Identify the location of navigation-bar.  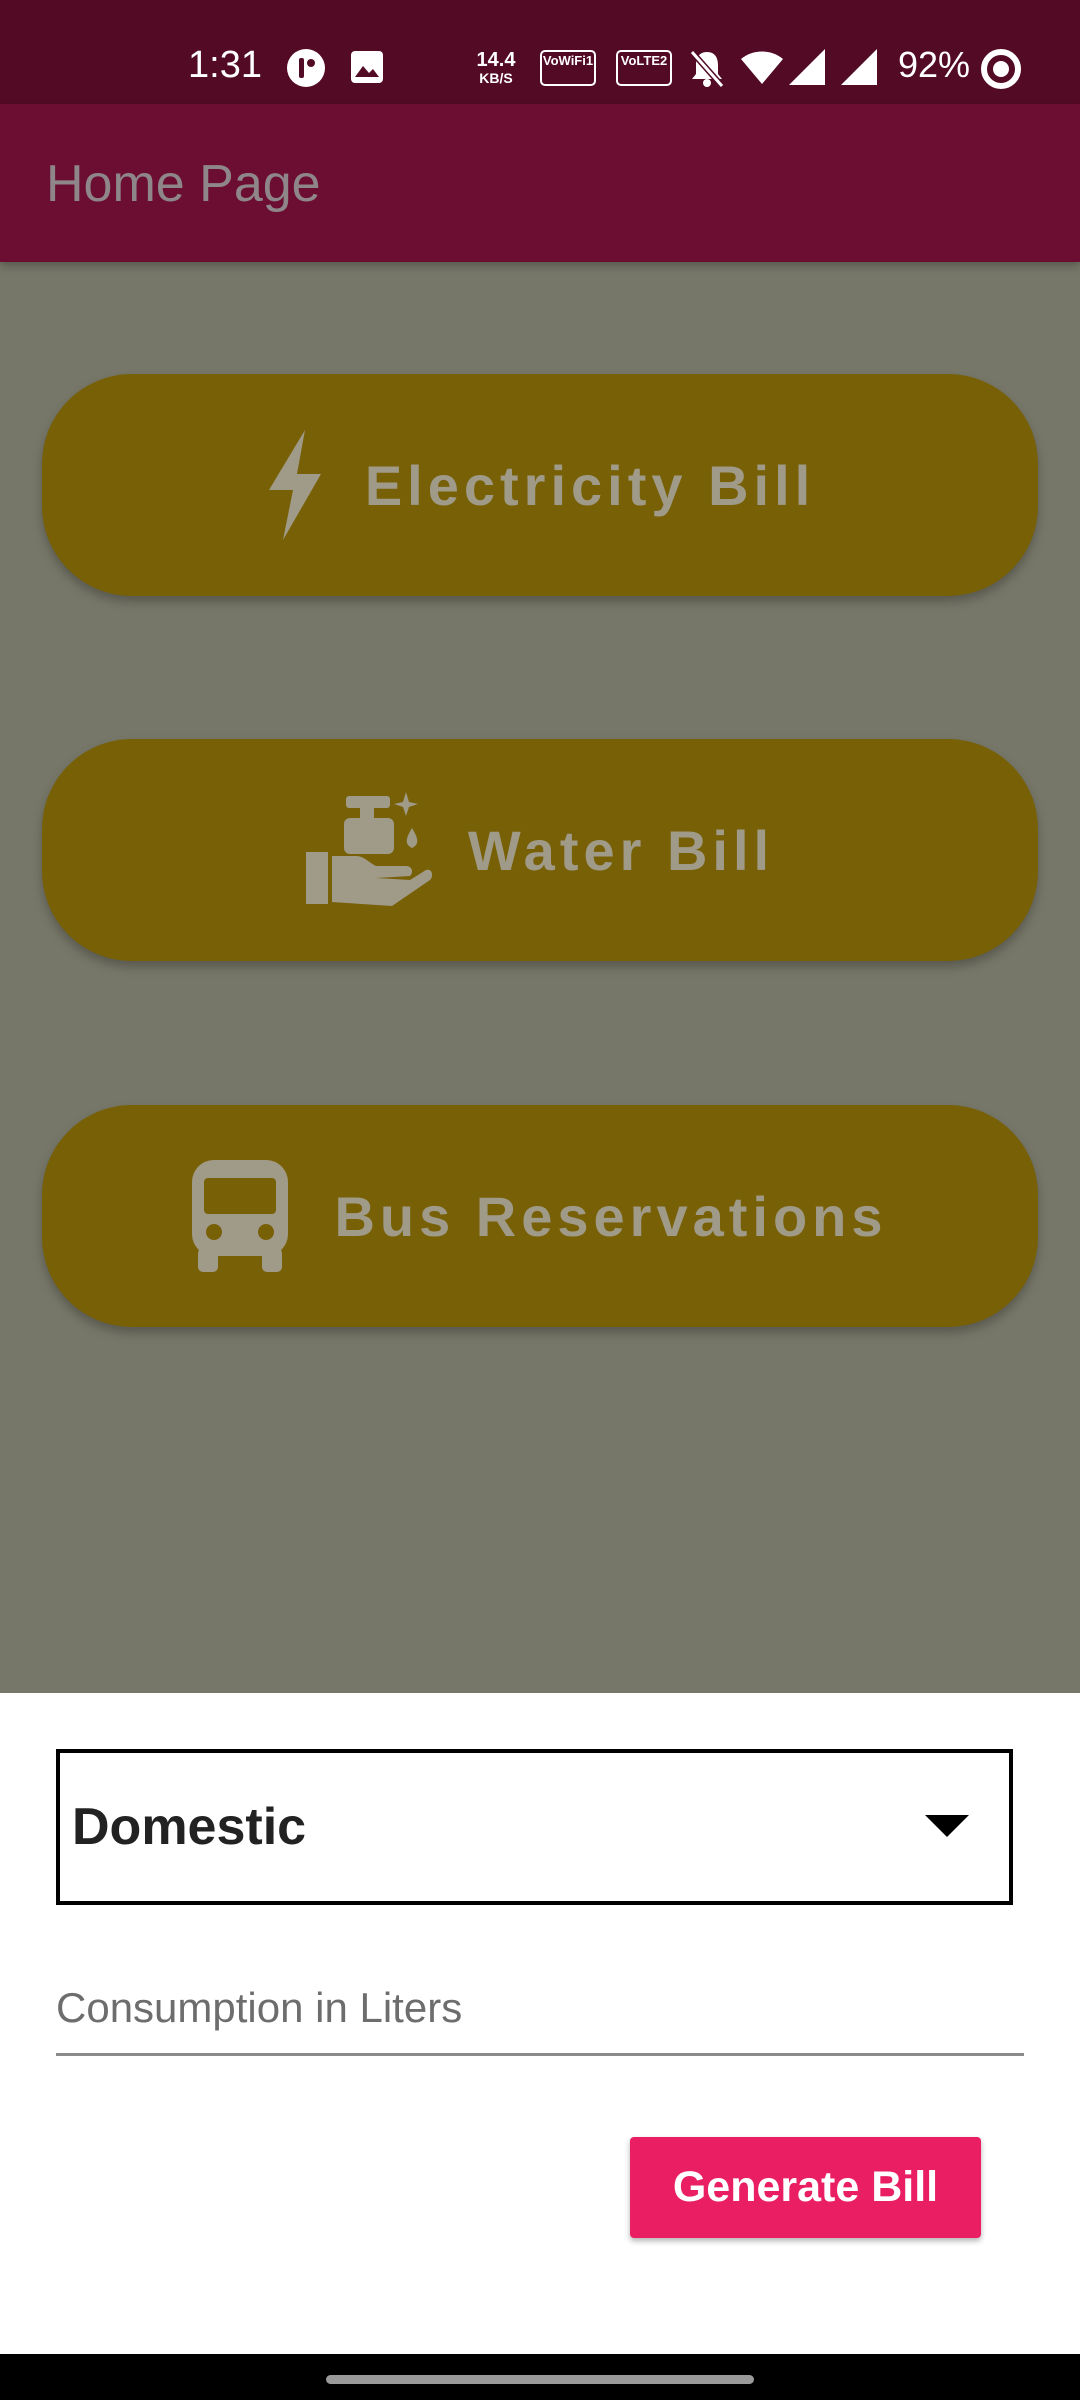
(540, 2377).